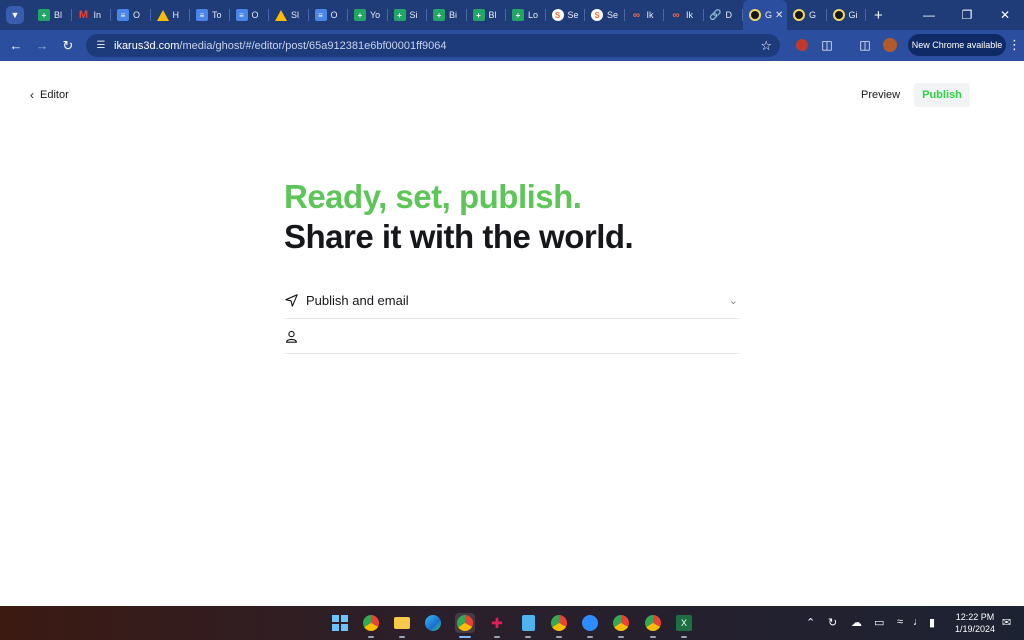 This screenshot has width=1024, height=640. What do you see at coordinates (368, 15) in the screenshot?
I see `browser-tab: + Yo` at bounding box center [368, 15].